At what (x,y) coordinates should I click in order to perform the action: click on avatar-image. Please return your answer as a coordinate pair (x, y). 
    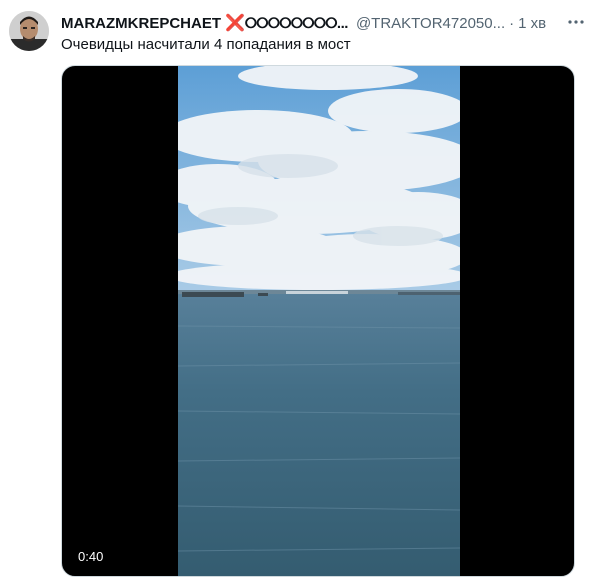
    Looking at the image, I should click on (29, 31).